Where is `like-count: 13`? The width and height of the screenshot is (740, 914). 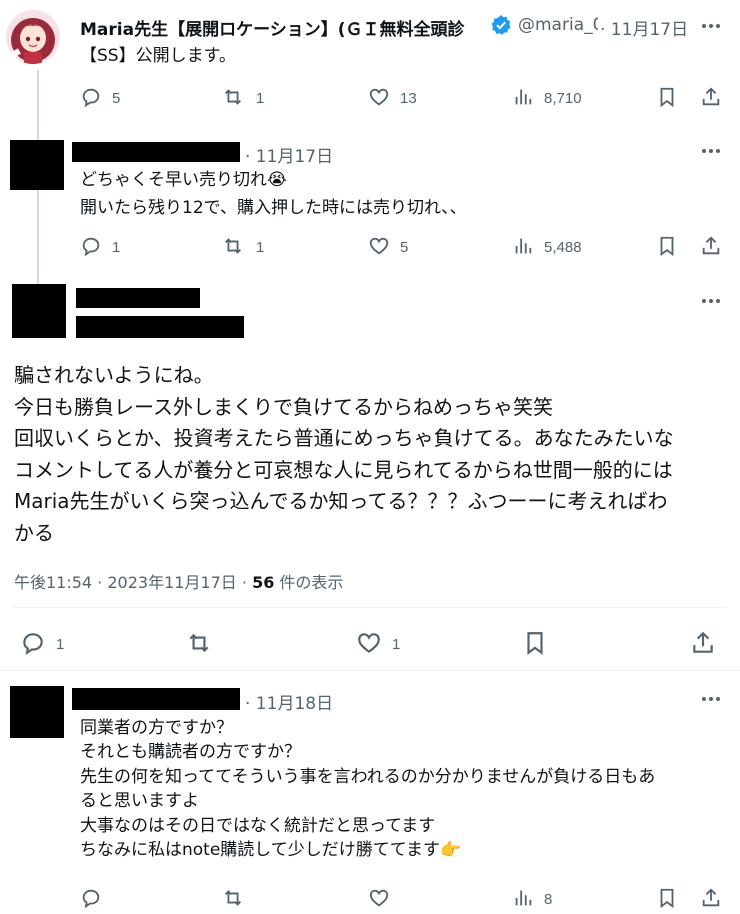 like-count: 13 is located at coordinates (408, 98).